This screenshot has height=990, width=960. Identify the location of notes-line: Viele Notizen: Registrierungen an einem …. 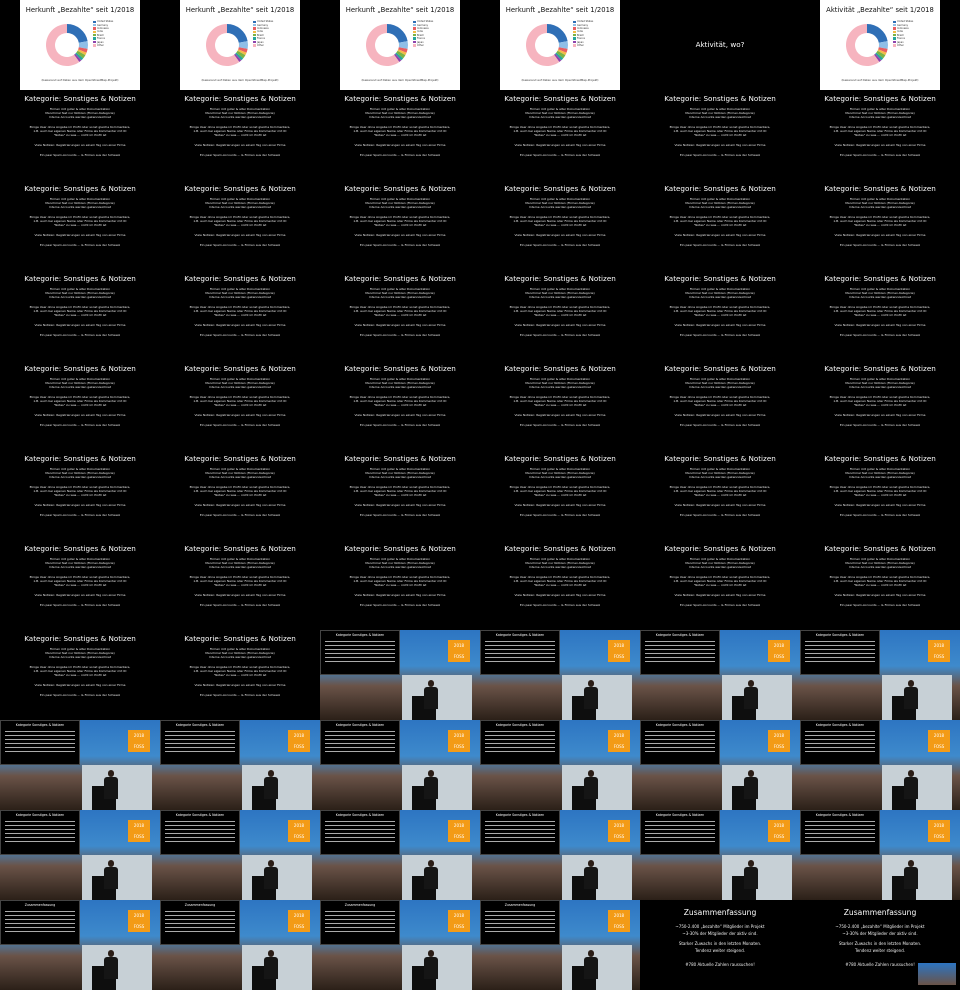
(240, 145).